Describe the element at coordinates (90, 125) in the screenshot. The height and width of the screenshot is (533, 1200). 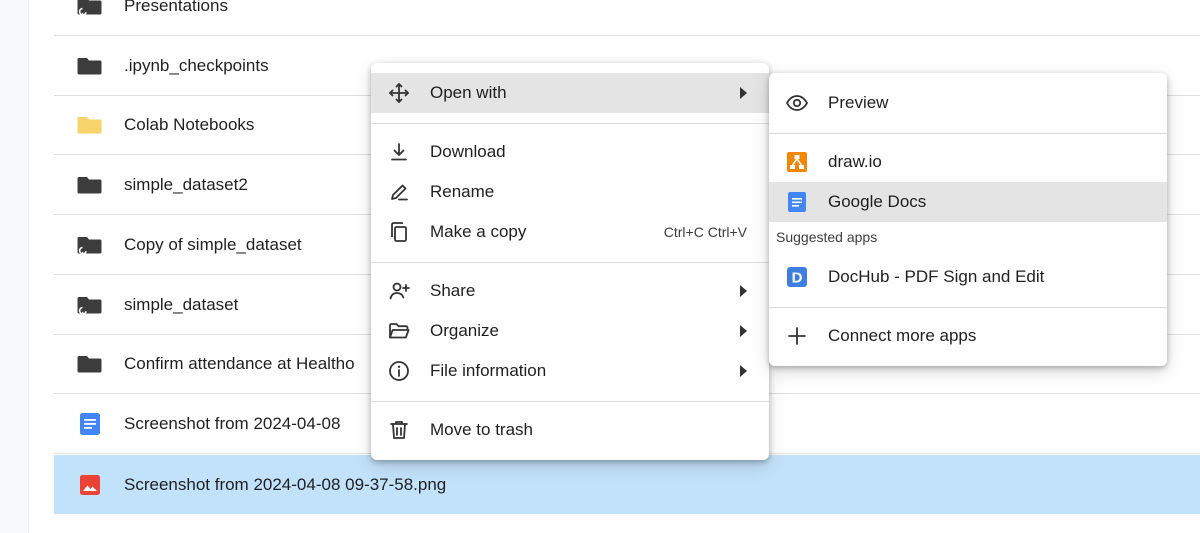
I see `folder-yellow-icon` at that location.